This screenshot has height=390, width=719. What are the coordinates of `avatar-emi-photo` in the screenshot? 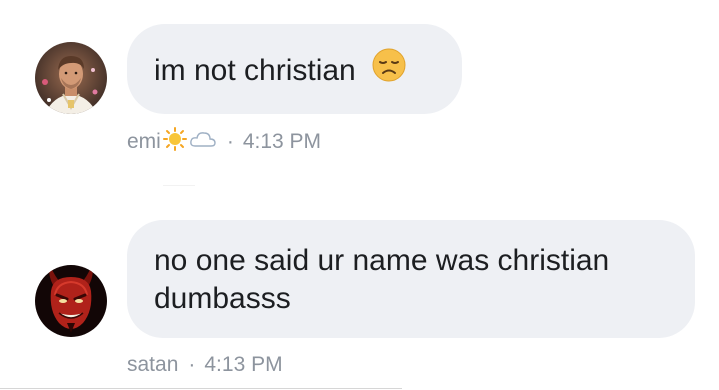 It's located at (71, 78).